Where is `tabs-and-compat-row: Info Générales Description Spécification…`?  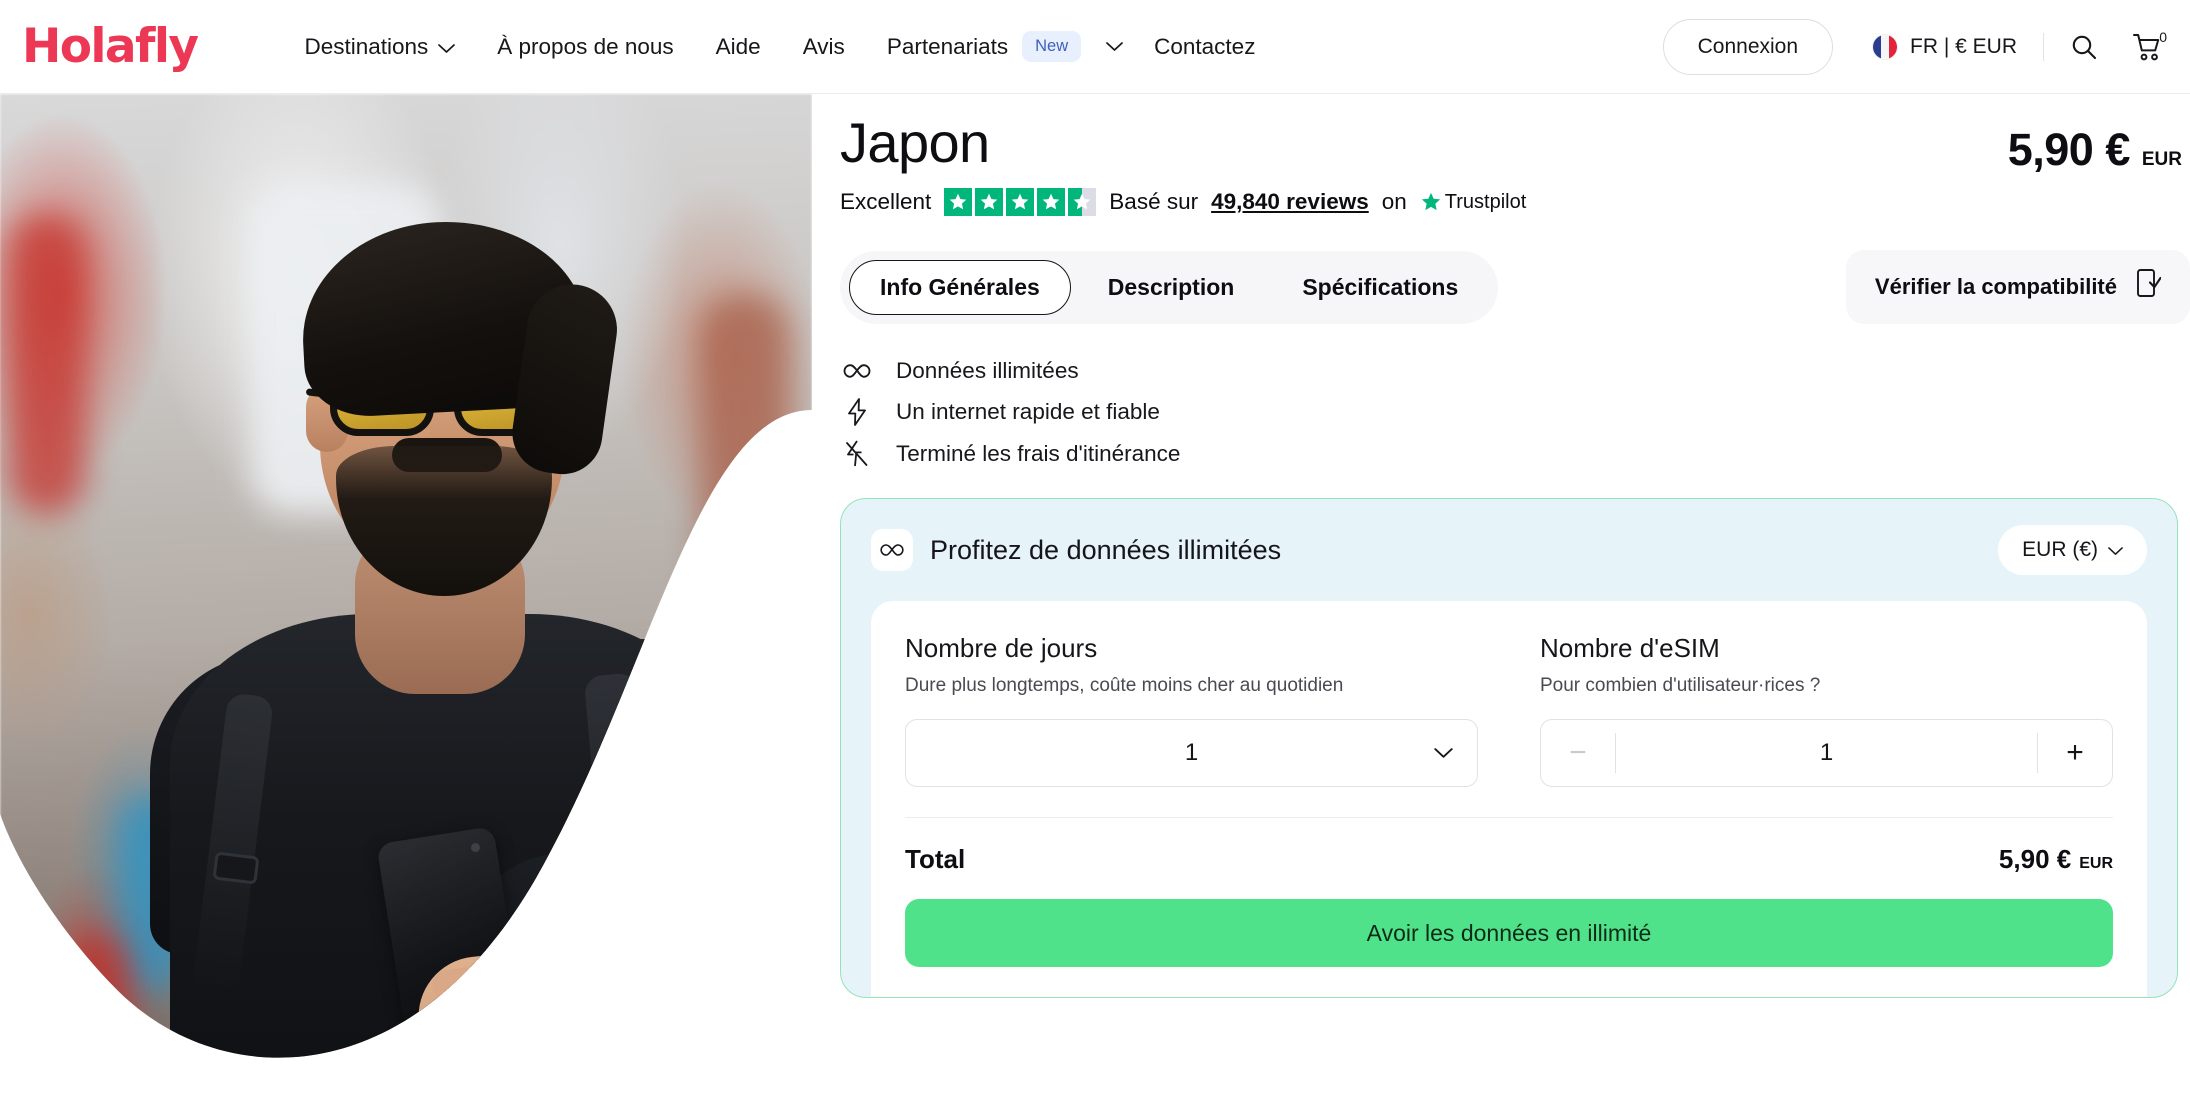 tabs-and-compat-row: Info Générales Description Spécification… is located at coordinates (1515, 287).